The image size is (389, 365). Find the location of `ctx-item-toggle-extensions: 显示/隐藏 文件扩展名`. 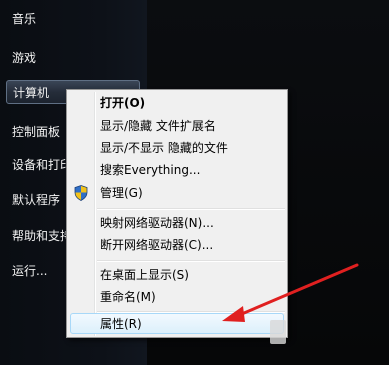

ctx-item-toggle-extensions: 显示/隐藏 文件扩展名 is located at coordinates (158, 126).